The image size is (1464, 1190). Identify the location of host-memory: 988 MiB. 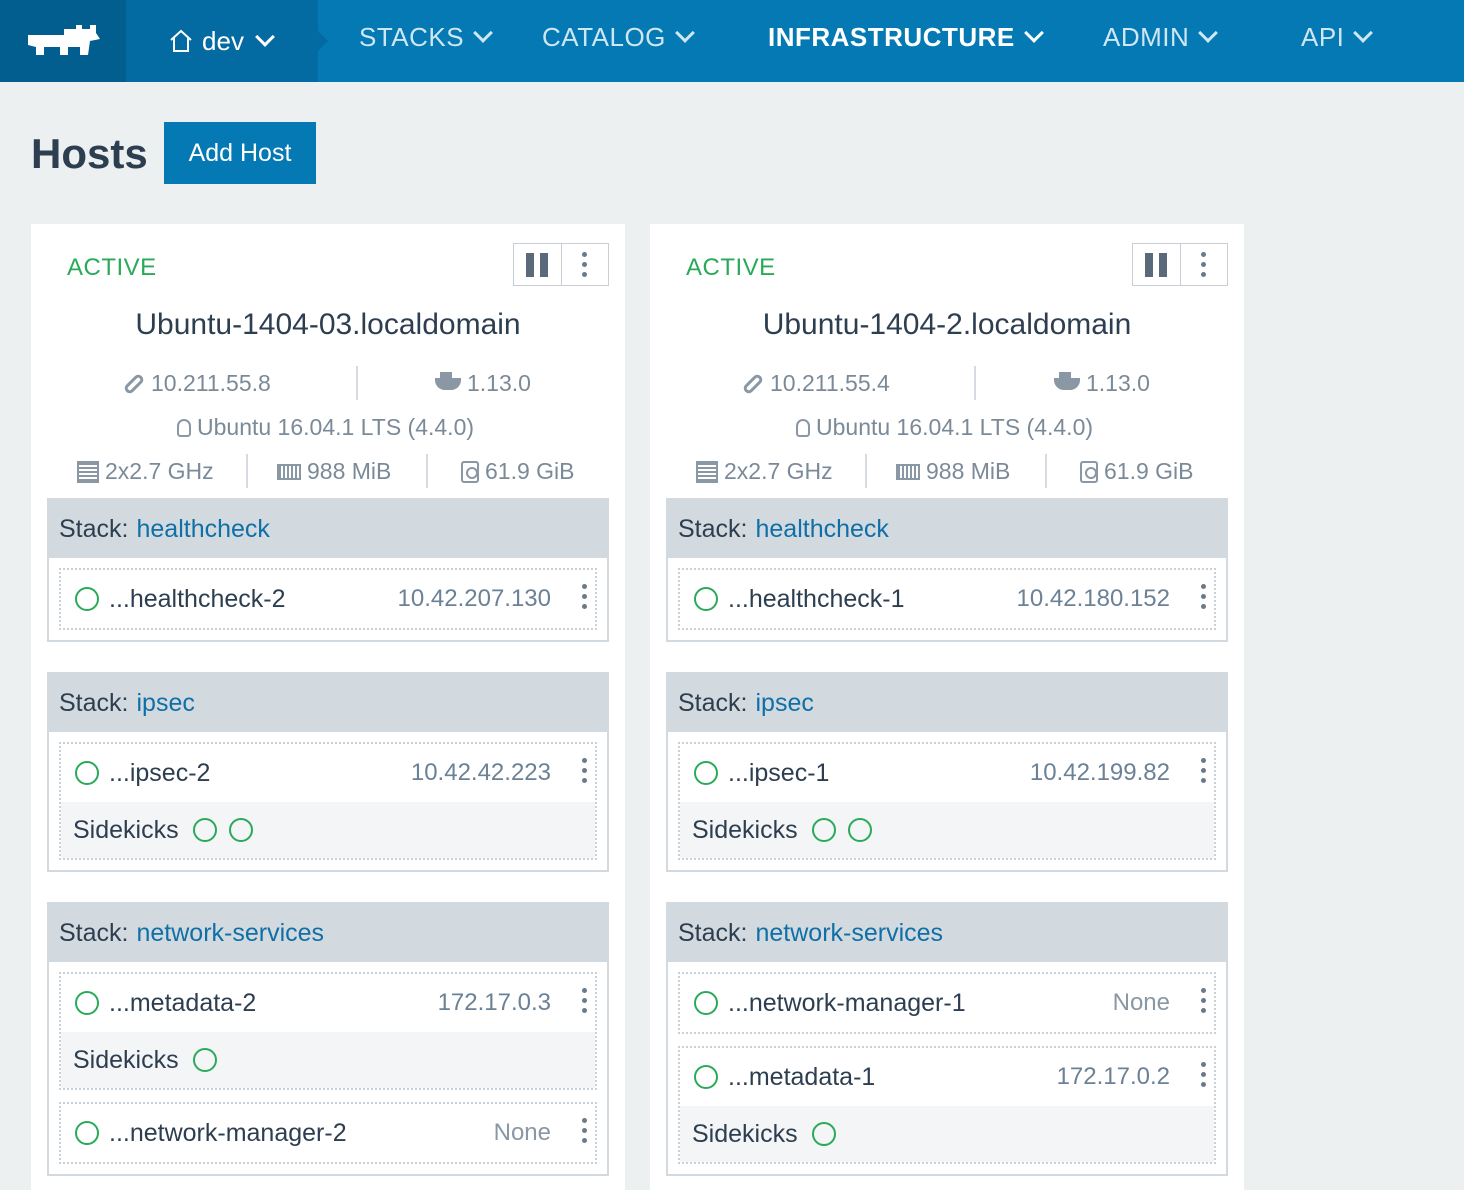
(953, 471).